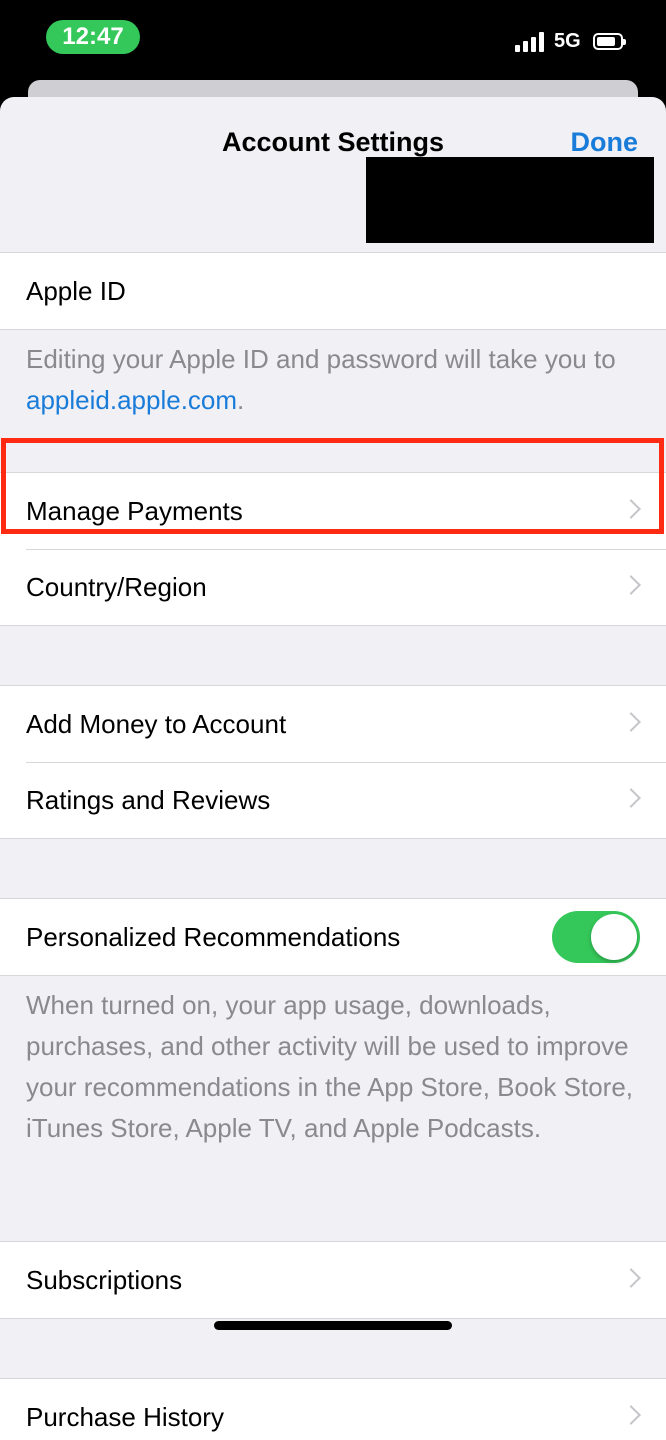 The height and width of the screenshot is (1440, 666). I want to click on page-title: Account Settings, so click(332, 142).